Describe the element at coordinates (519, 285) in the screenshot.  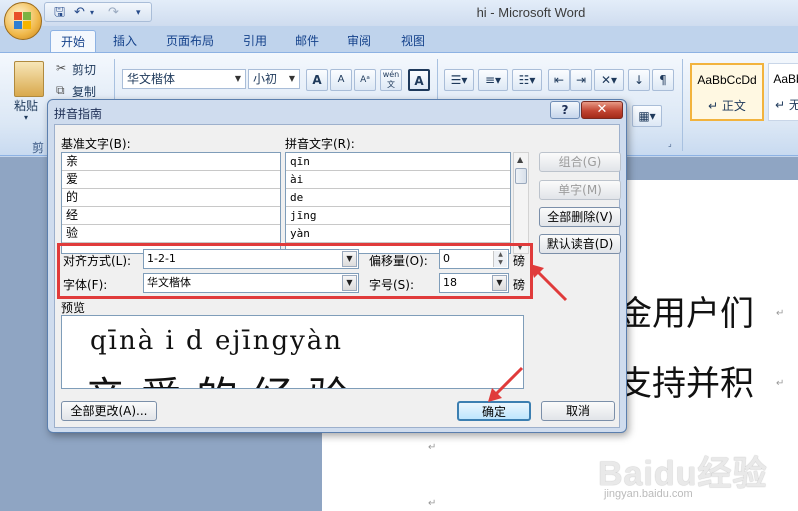
I see `size-unit: 磅` at that location.